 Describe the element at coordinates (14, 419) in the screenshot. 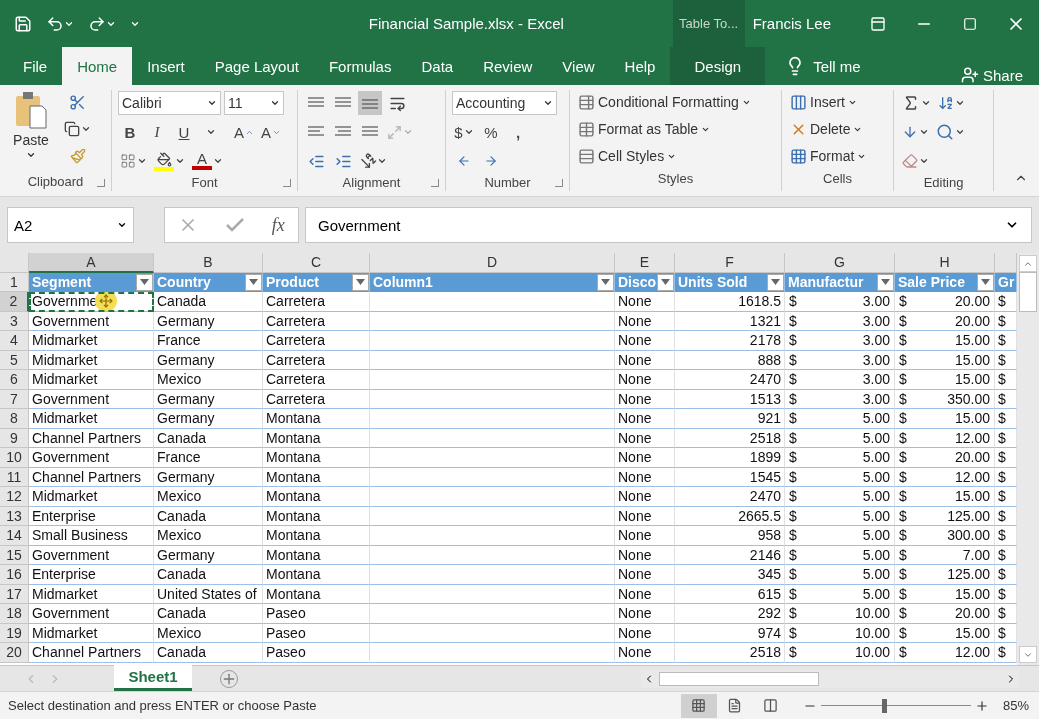

I see `row-header: 8` at that location.